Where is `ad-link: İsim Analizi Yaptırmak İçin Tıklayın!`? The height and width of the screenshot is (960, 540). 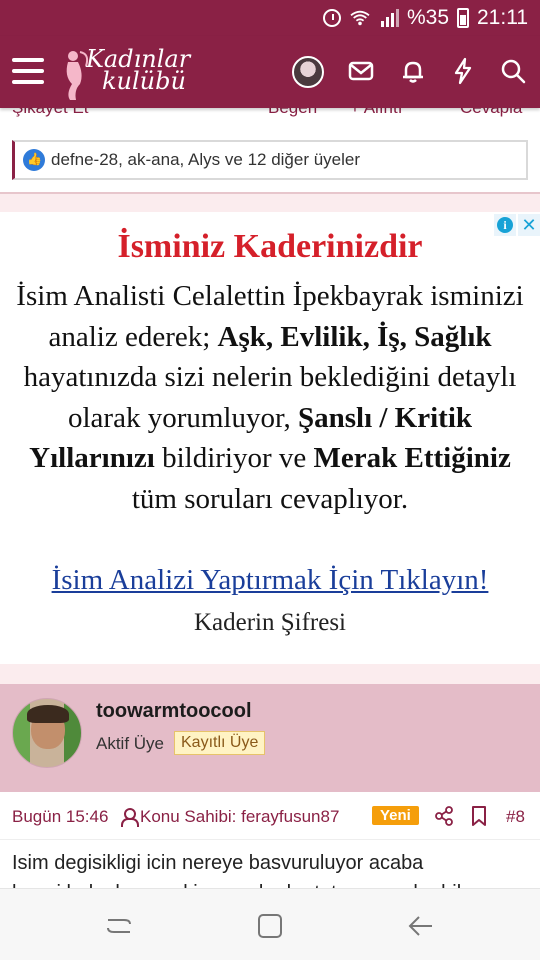 ad-link: İsim Analizi Yaptırmak İçin Tıklayın! is located at coordinates (270, 580).